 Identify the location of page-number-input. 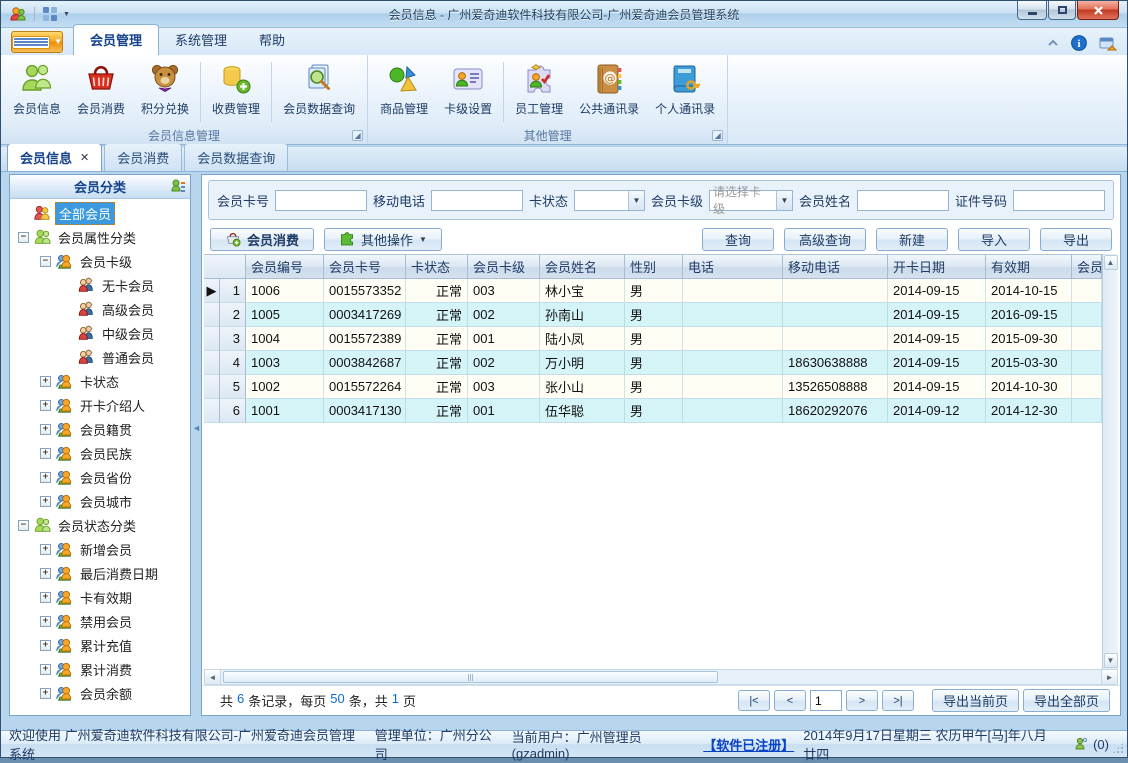
(825, 700).